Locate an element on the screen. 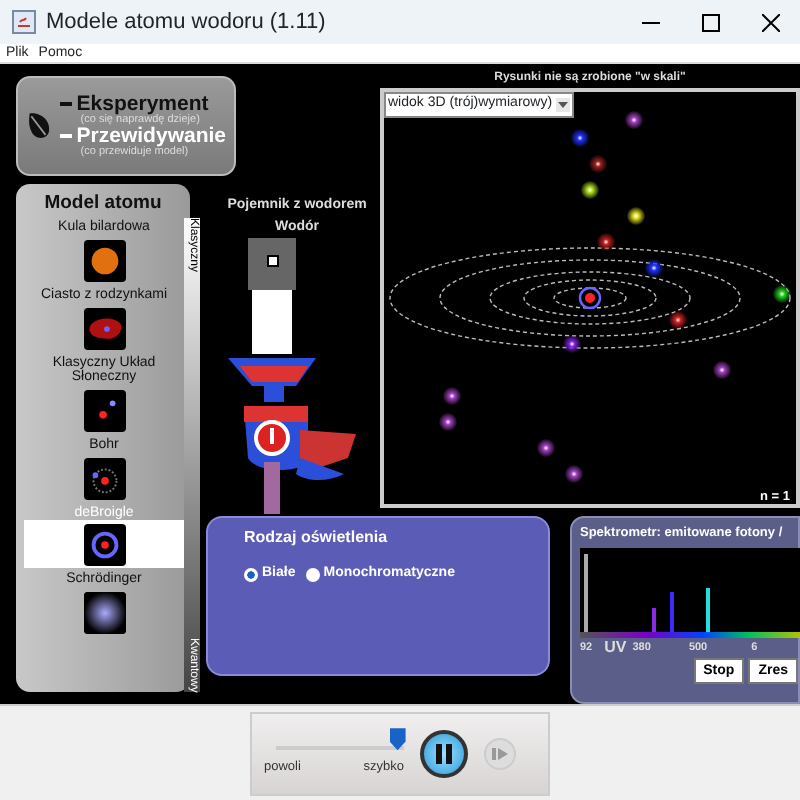 The image size is (800, 800). schrodinger-atom-icon is located at coordinates (104, 613).